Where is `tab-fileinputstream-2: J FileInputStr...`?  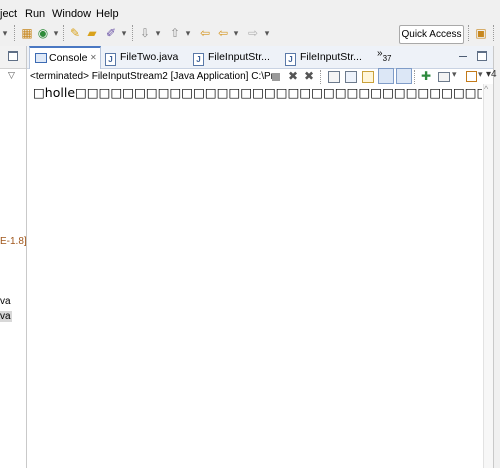 tab-fileinputstream-2: J FileInputStr... is located at coordinates (328, 57).